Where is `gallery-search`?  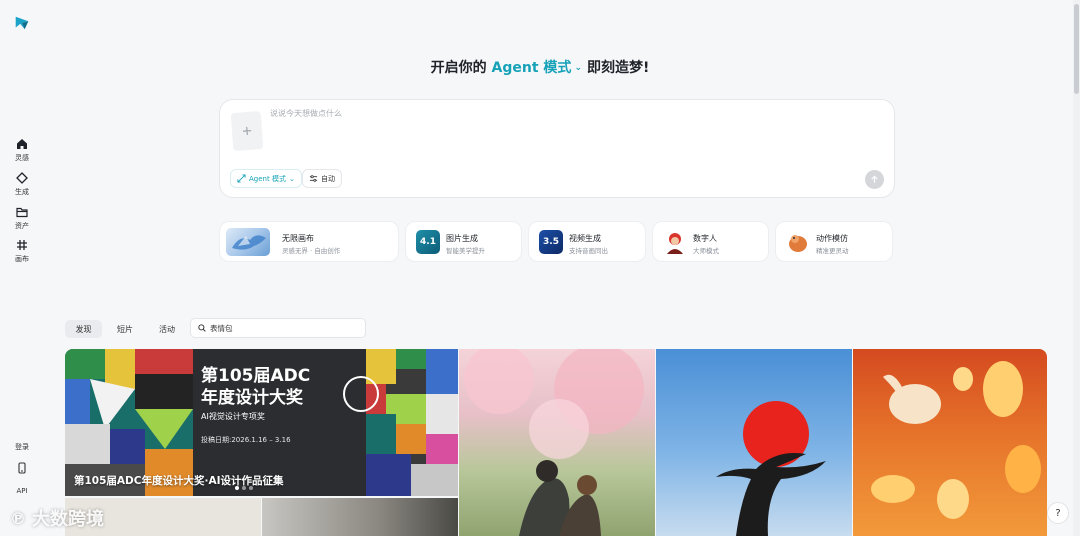 gallery-search is located at coordinates (278, 328).